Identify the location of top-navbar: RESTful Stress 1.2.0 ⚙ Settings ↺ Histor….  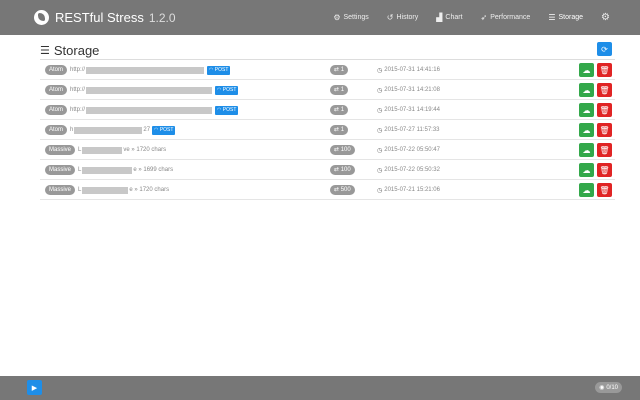
(320, 17).